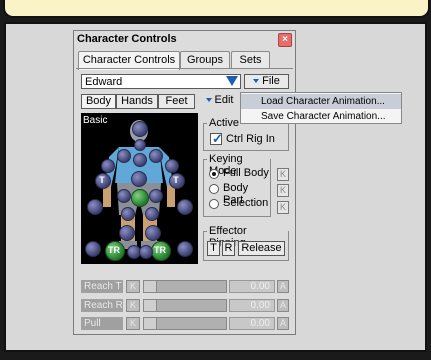  I want to click on segment-hands: Hands, so click(137, 101).